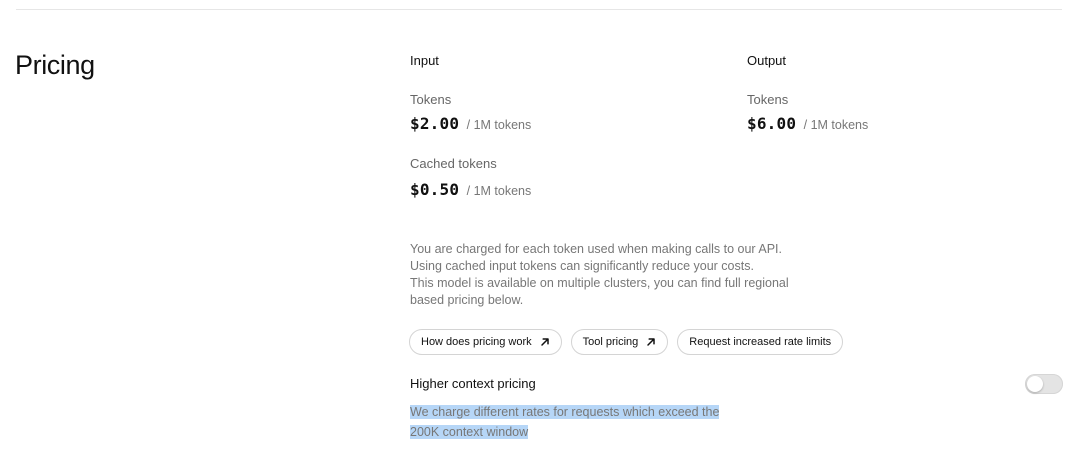  I want to click on output-heading: Output, so click(767, 60).